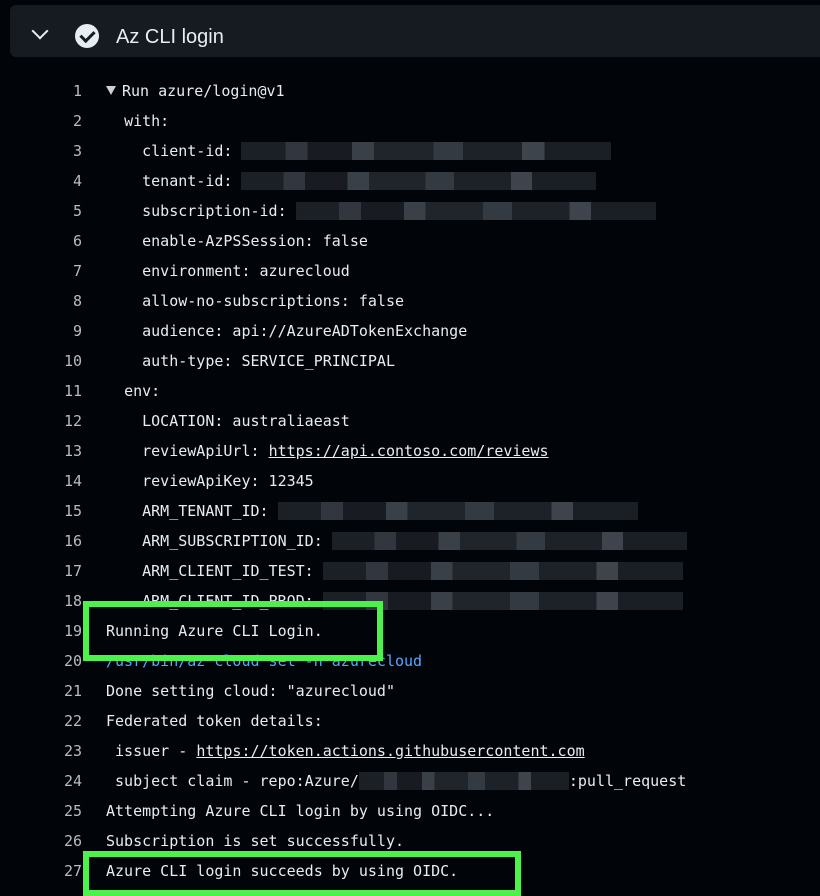 Image resolution: width=820 pixels, height=896 pixels. I want to click on line-number: 8, so click(61, 301).